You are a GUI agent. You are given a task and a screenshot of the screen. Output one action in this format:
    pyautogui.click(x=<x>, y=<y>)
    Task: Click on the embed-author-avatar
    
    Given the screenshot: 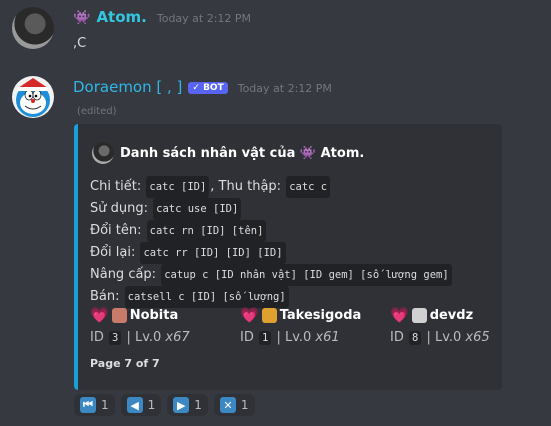 What is the action you would take?
    pyautogui.click(x=103, y=153)
    